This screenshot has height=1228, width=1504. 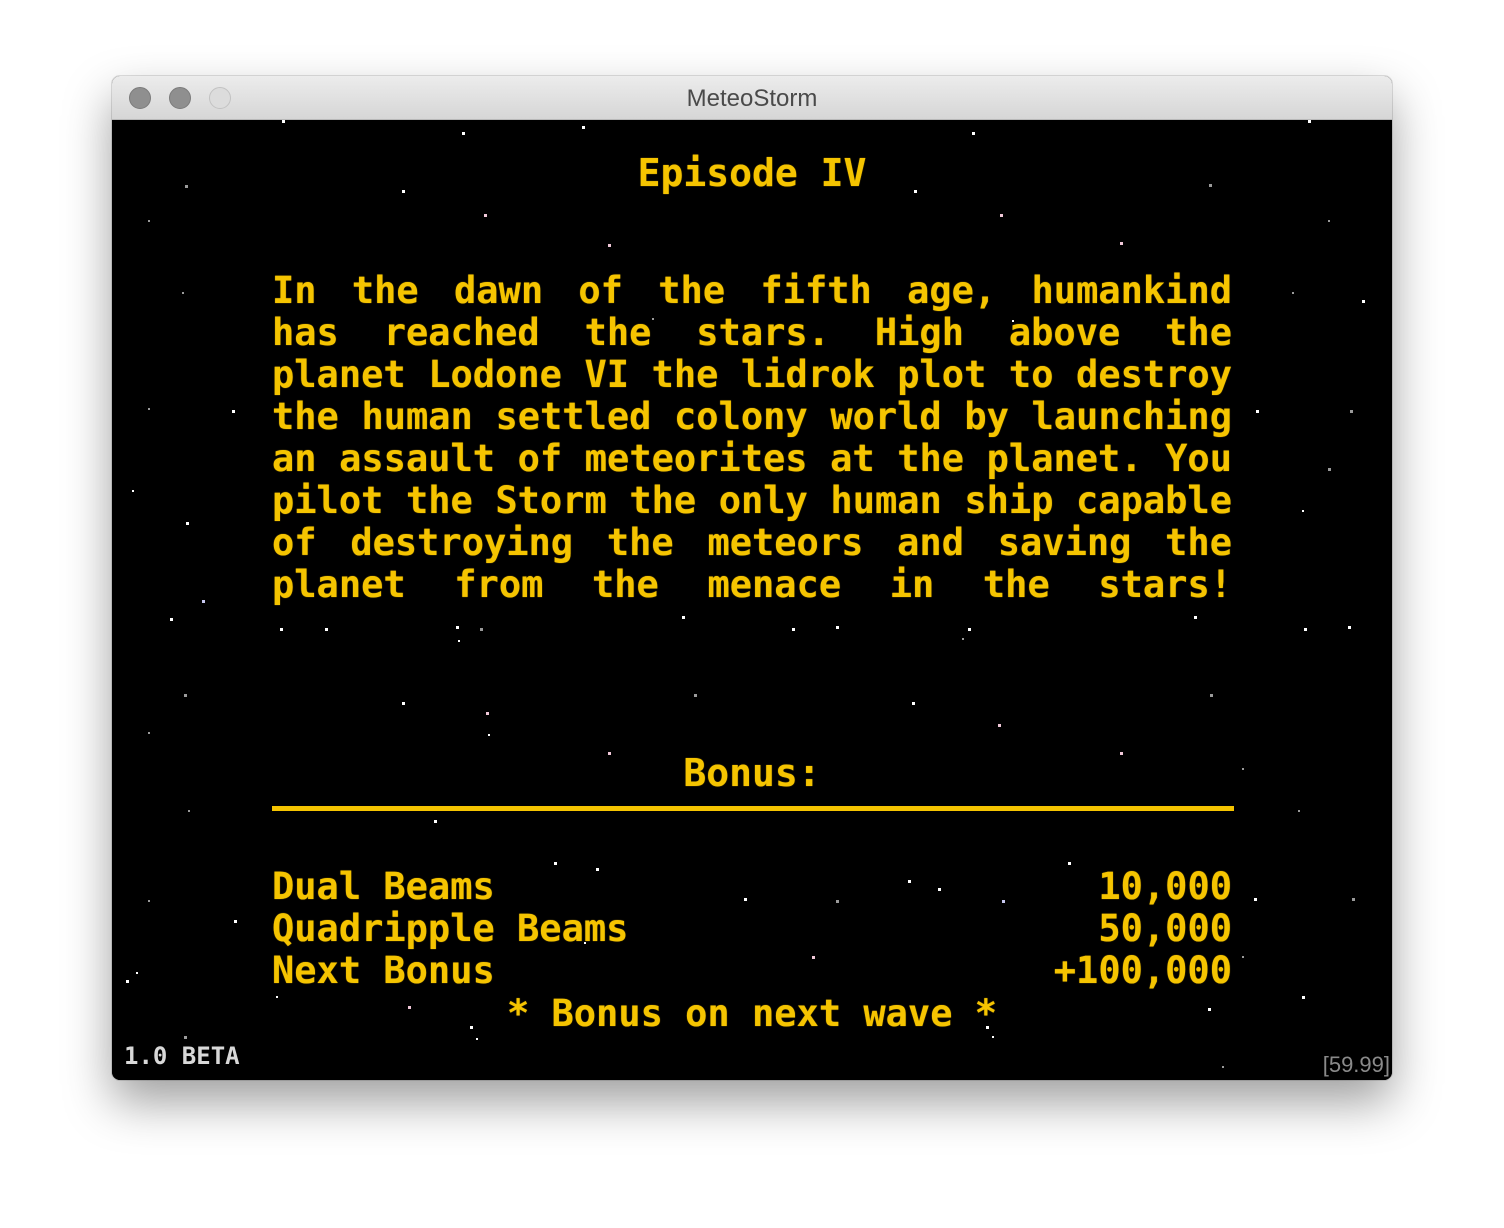 What do you see at coordinates (450, 928) in the screenshot?
I see `bonus-label: Quadripple Beams` at bounding box center [450, 928].